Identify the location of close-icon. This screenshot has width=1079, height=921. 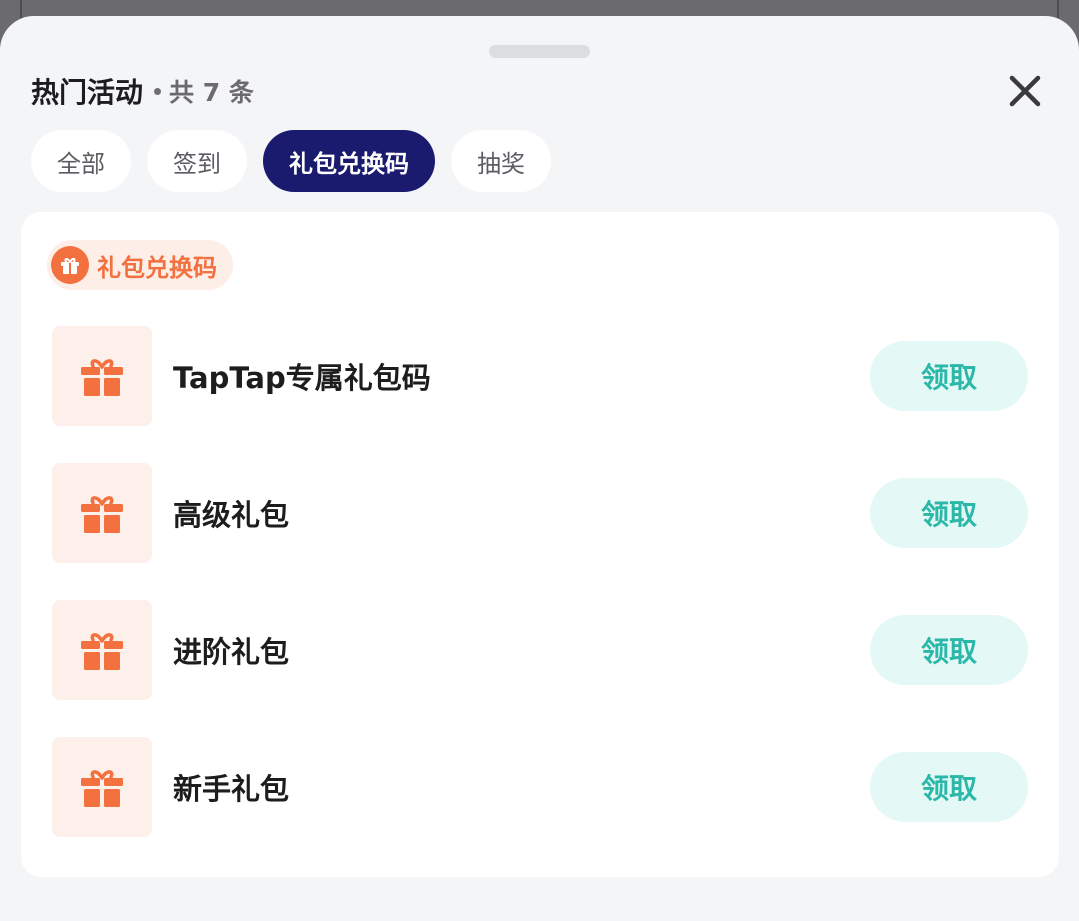
(1025, 91).